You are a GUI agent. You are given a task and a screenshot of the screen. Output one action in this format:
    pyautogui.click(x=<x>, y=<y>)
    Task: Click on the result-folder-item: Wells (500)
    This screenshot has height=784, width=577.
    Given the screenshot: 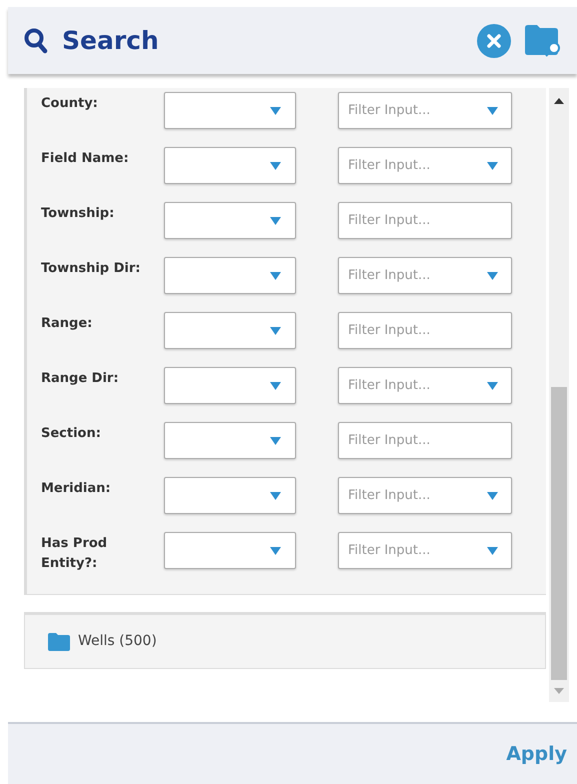 What is the action you would take?
    pyautogui.click(x=285, y=640)
    